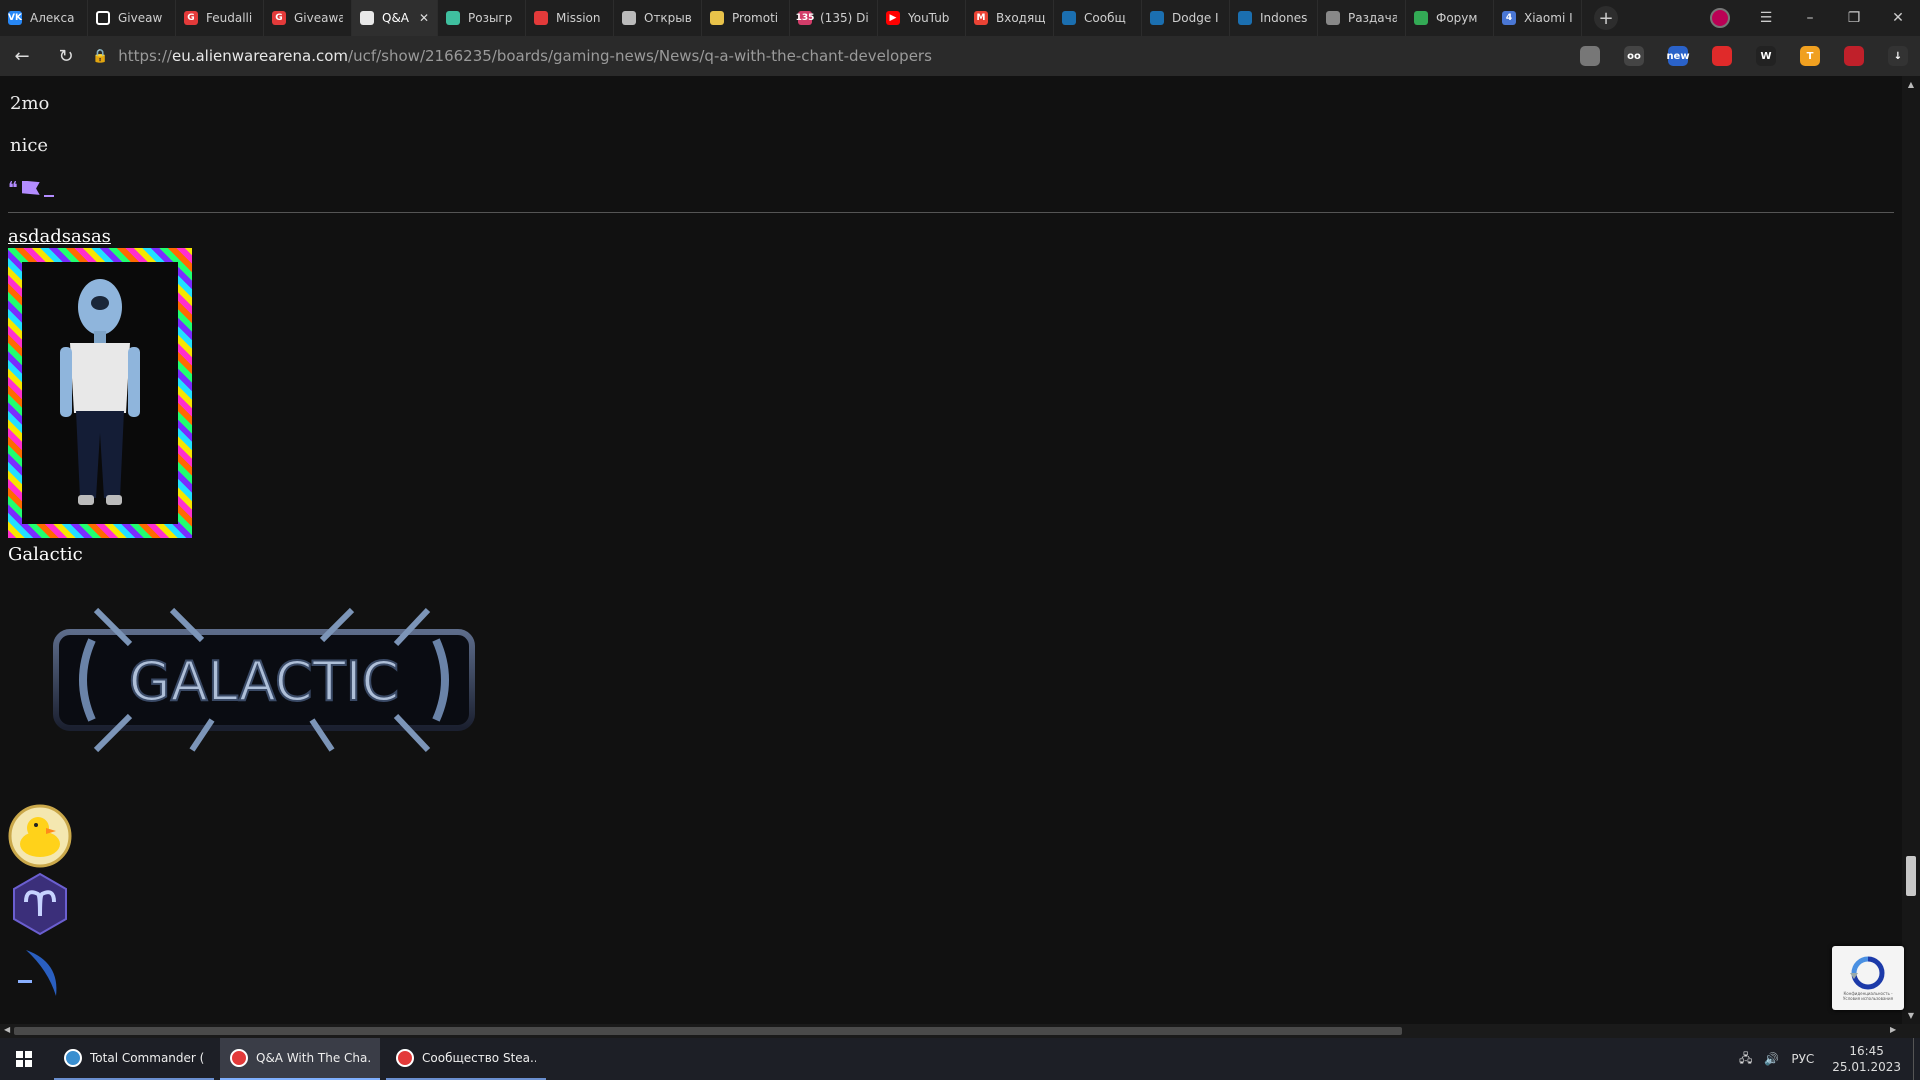 The height and width of the screenshot is (1080, 1920). I want to click on tab-5: Розыгр, so click(482, 18).